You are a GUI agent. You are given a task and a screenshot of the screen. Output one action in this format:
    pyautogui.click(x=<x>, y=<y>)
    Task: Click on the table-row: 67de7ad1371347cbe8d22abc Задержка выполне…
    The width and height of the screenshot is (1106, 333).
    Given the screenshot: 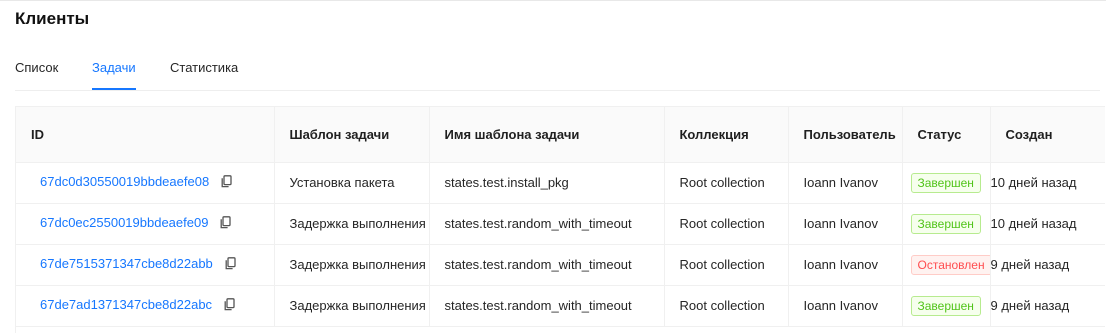 What is the action you would take?
    pyautogui.click(x=560, y=306)
    